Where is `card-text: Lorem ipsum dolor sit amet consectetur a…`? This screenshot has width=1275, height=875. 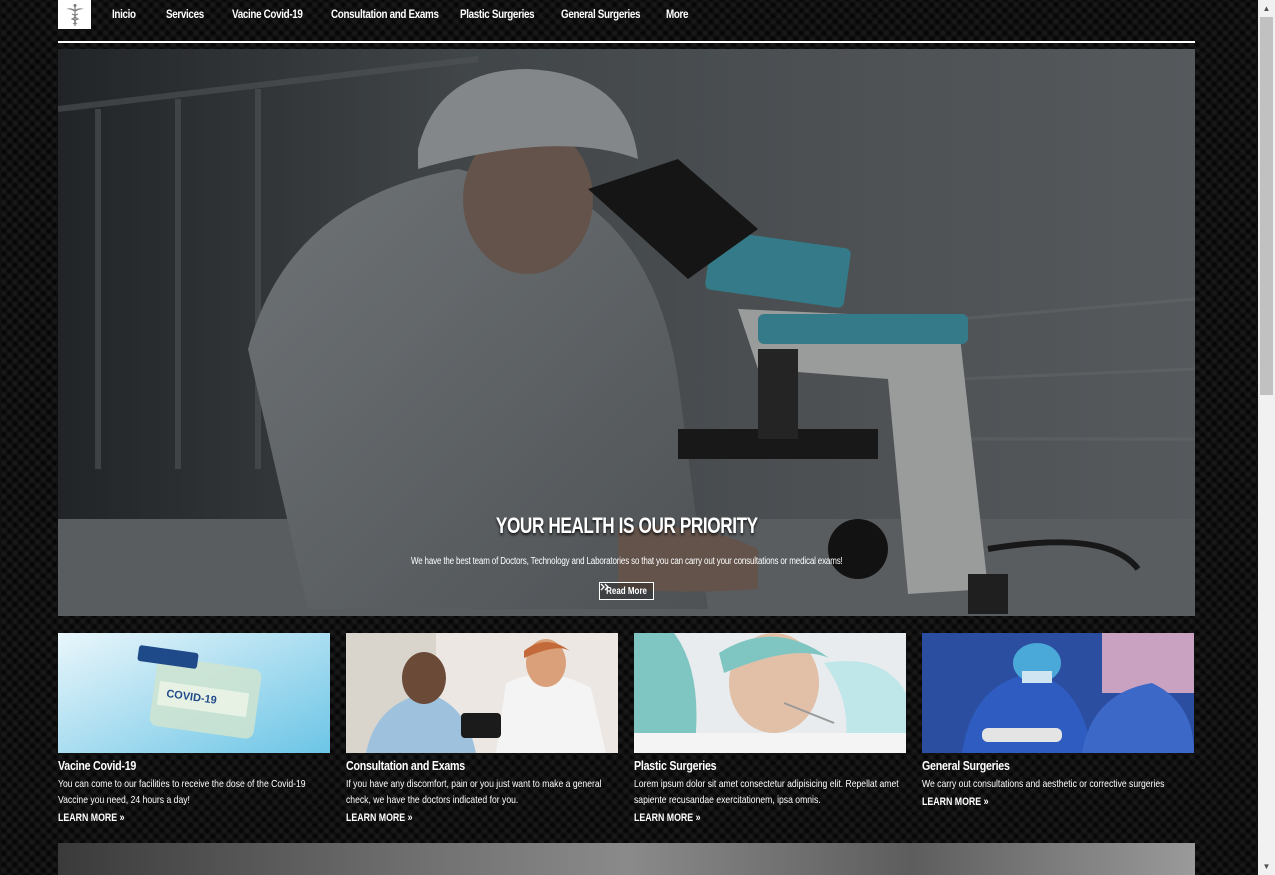
card-text: Lorem ipsum dolor sit amet consectetur a… is located at coordinates (766, 792).